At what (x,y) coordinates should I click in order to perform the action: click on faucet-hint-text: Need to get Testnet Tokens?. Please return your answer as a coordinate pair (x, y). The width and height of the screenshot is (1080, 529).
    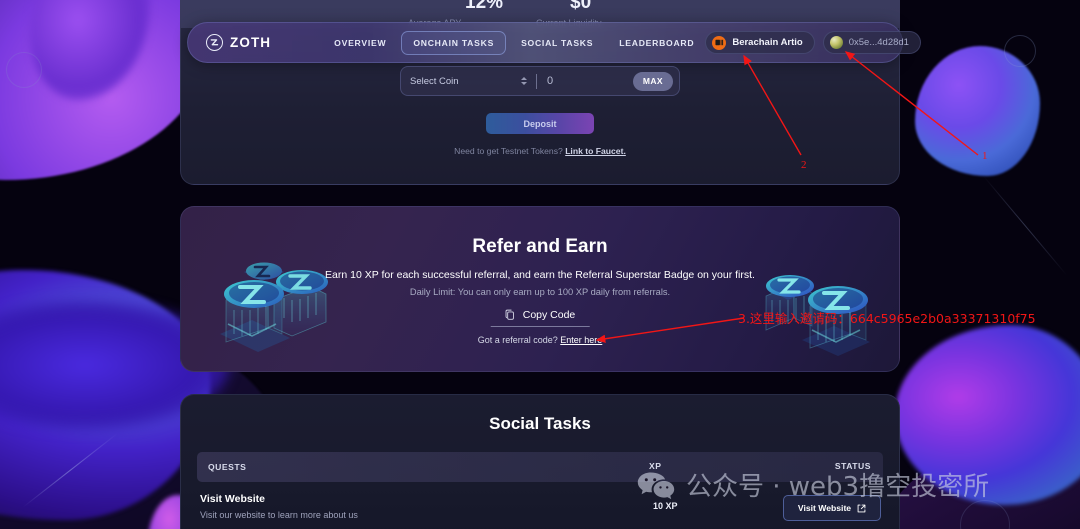
    Looking at the image, I should click on (508, 151).